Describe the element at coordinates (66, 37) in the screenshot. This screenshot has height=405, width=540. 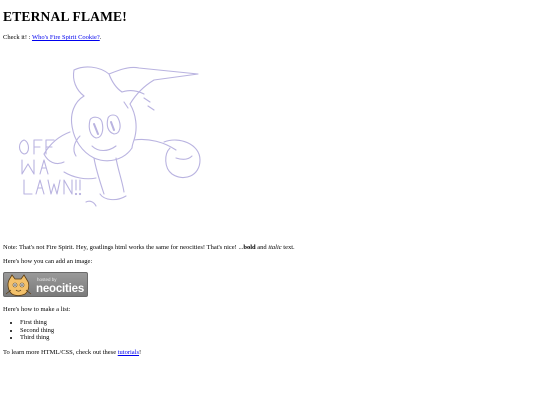
I see `fire-spirit-link: Who's Fire Spirit Cookie?` at that location.